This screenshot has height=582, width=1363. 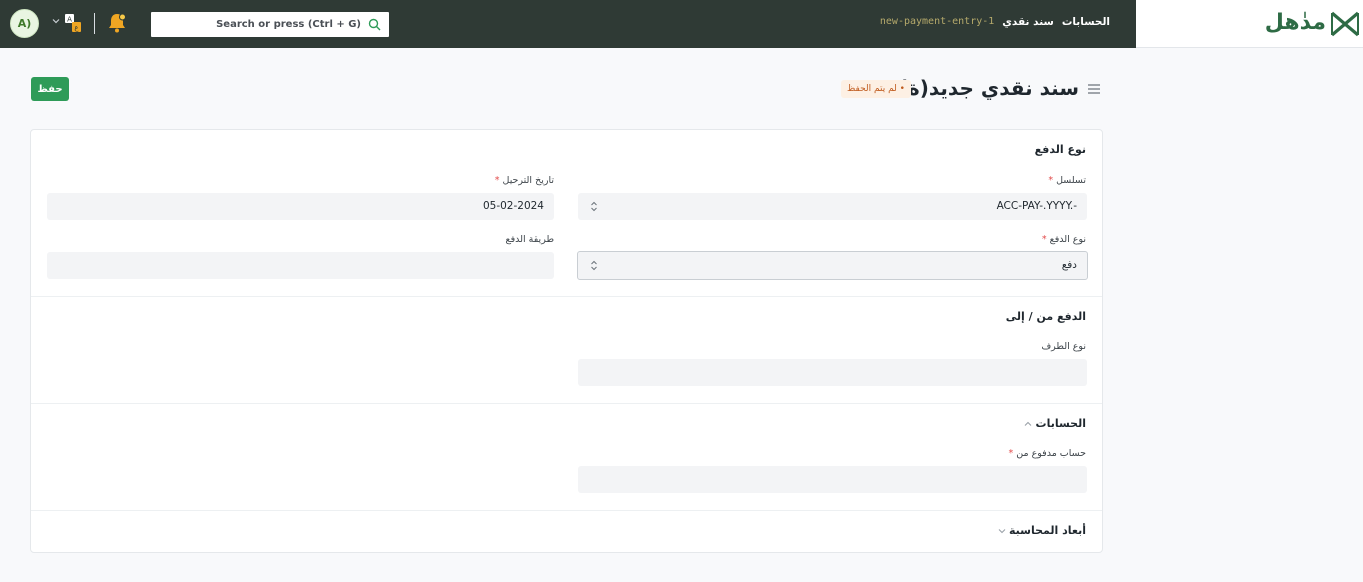 I want to click on posting-date-label: تاريخ الترحيل*, so click(x=524, y=180).